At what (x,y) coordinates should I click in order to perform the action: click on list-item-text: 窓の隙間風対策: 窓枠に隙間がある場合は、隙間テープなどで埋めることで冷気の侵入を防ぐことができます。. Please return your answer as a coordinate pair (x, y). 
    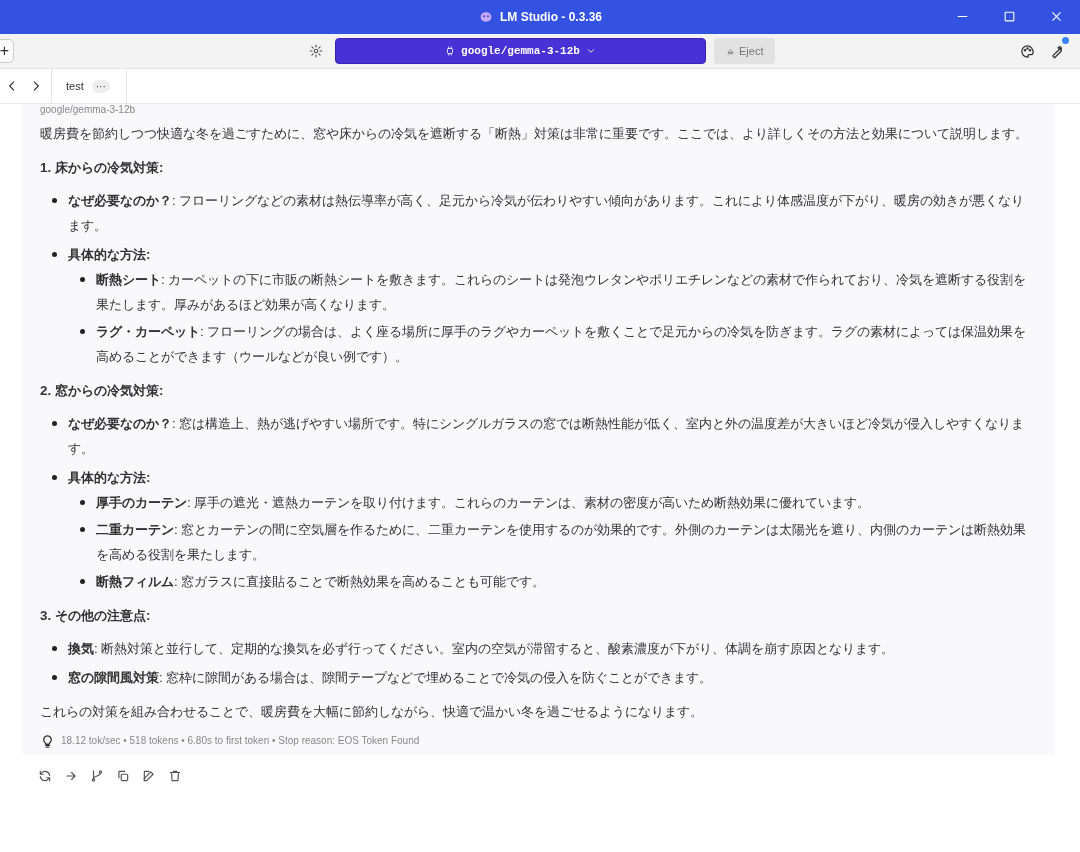
    Looking at the image, I should click on (391, 678).